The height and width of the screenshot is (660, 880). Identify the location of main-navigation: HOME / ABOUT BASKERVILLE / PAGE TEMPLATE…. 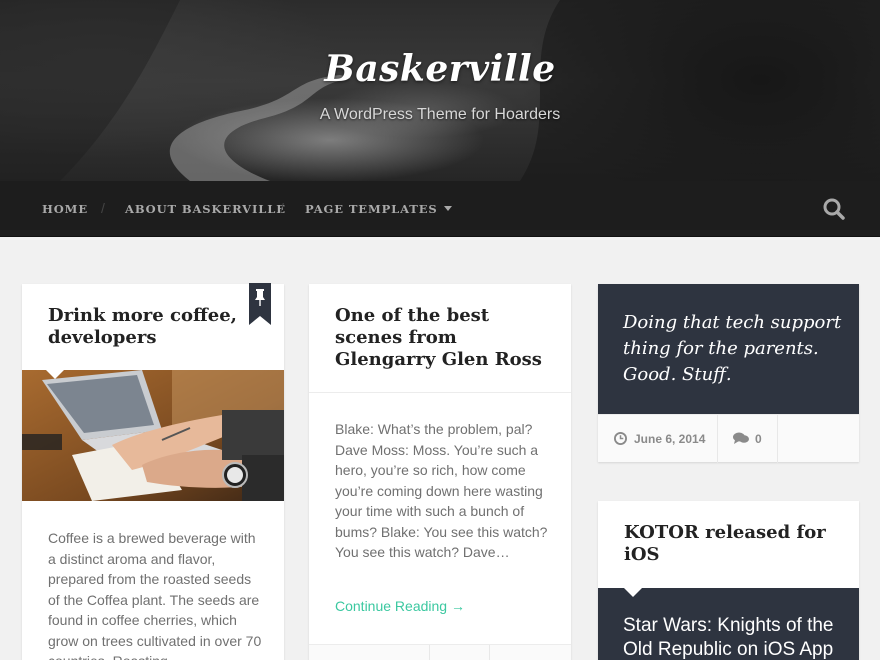
(440, 209).